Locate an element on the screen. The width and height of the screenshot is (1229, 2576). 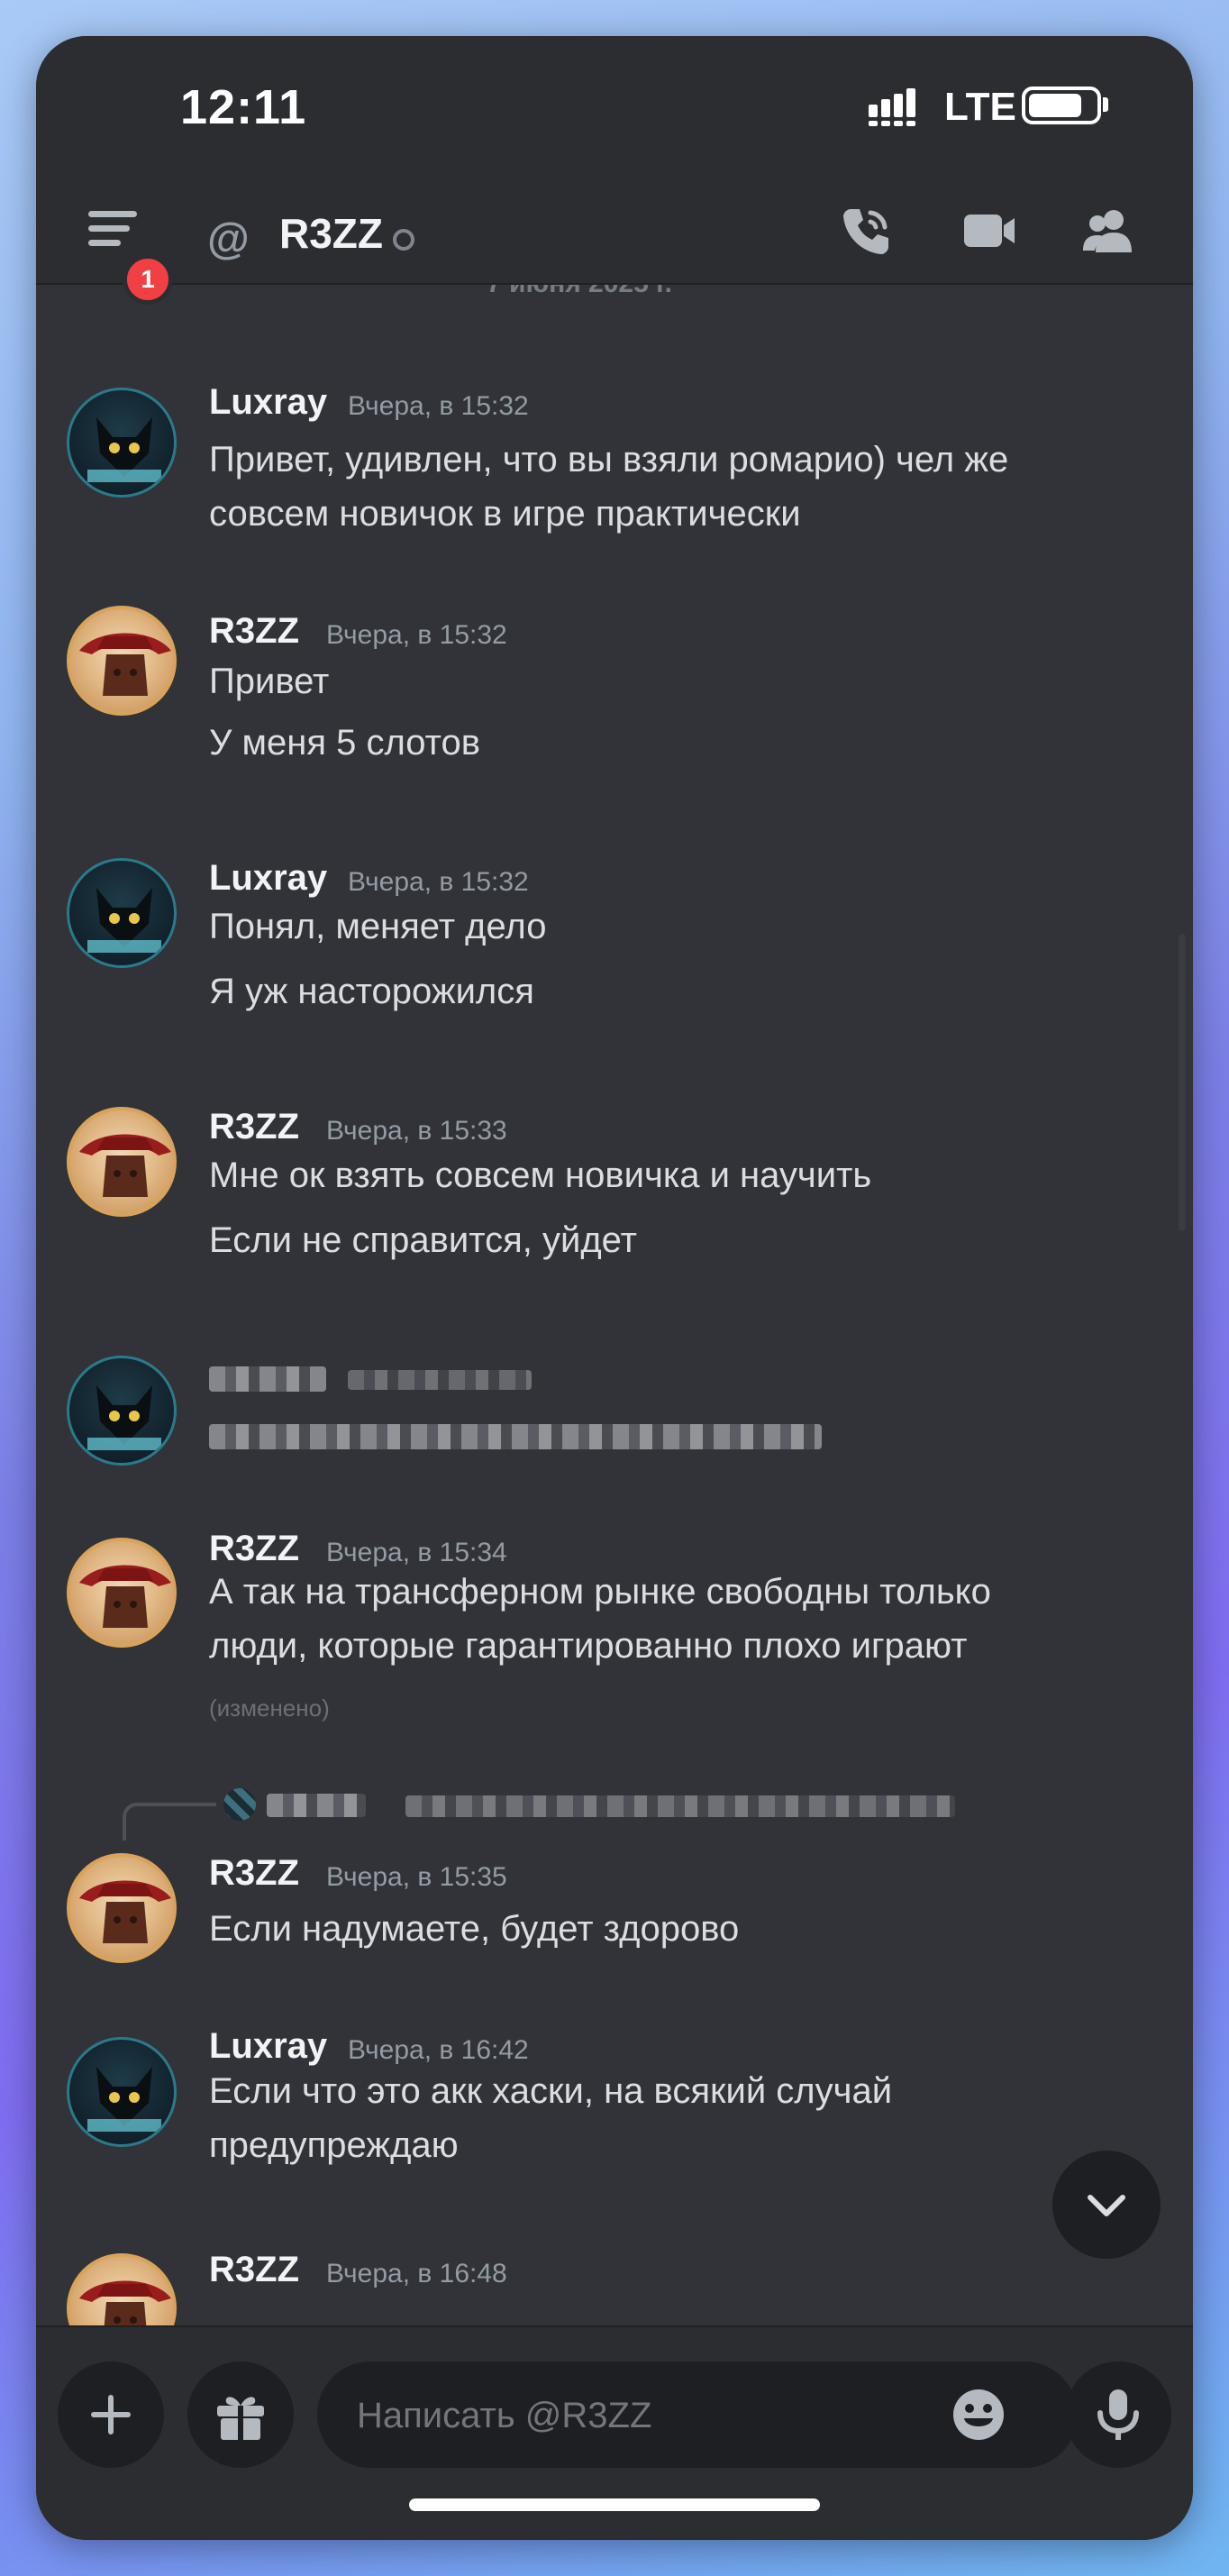
offline-status-icon is located at coordinates (403, 240).